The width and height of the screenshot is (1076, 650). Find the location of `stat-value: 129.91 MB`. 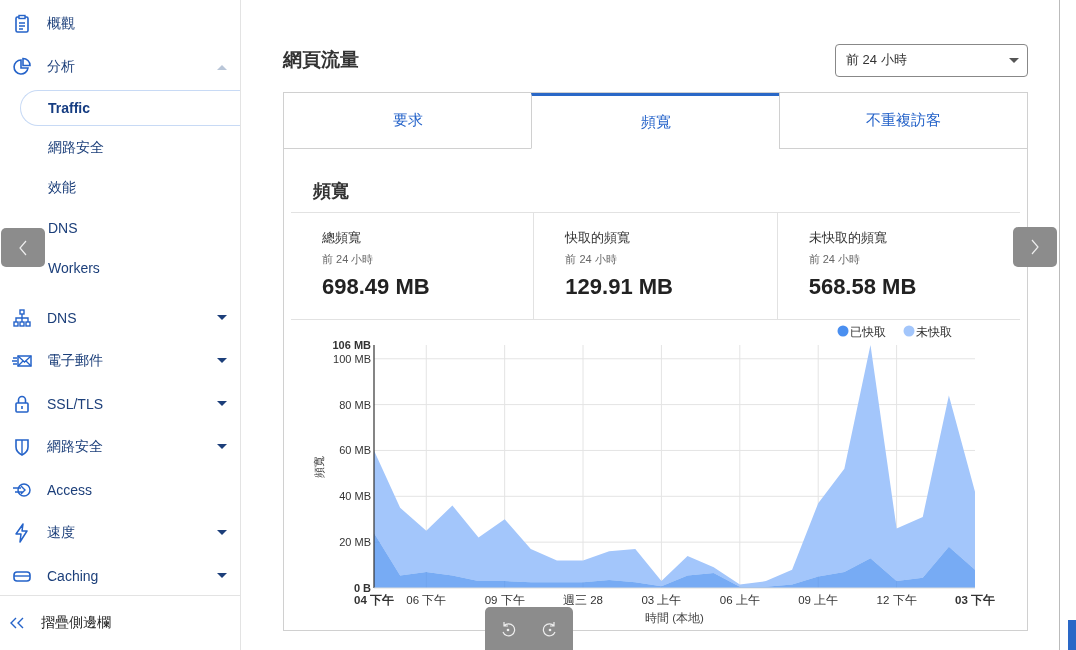

stat-value: 129.91 MB is located at coordinates (619, 287).